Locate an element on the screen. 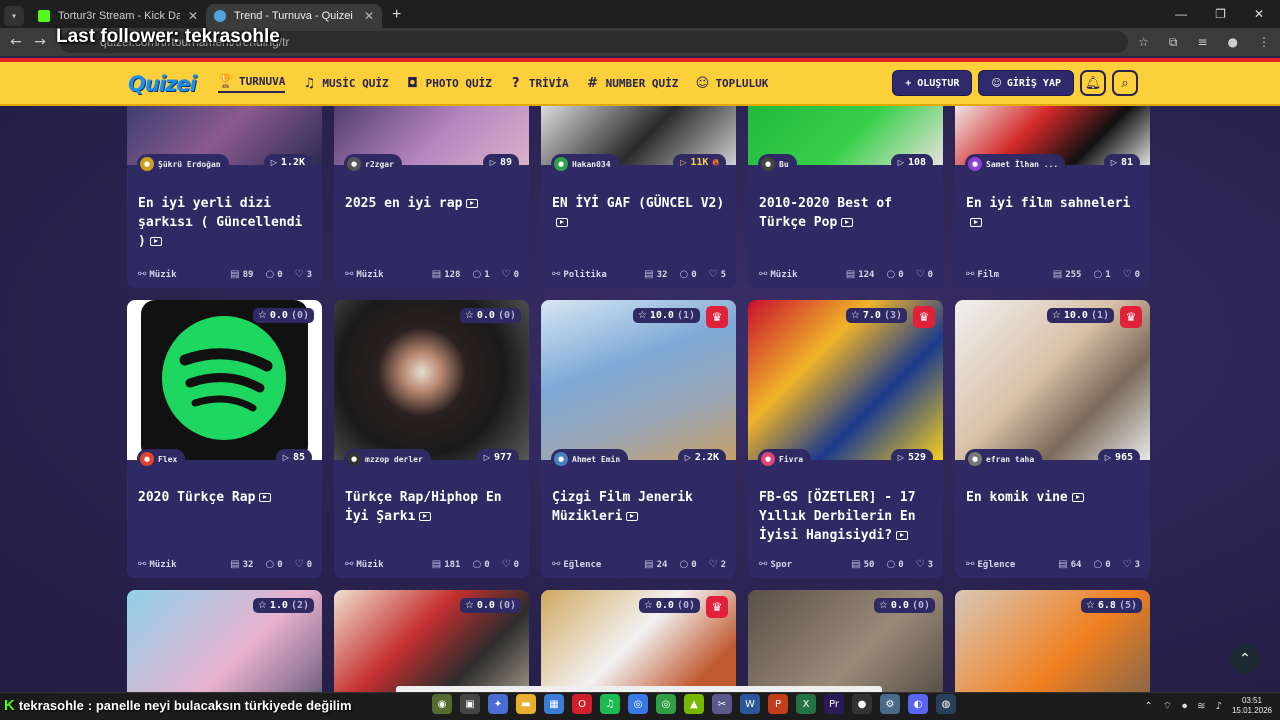 The width and height of the screenshot is (1280, 720). category: ⚯ Politika is located at coordinates (581, 274).